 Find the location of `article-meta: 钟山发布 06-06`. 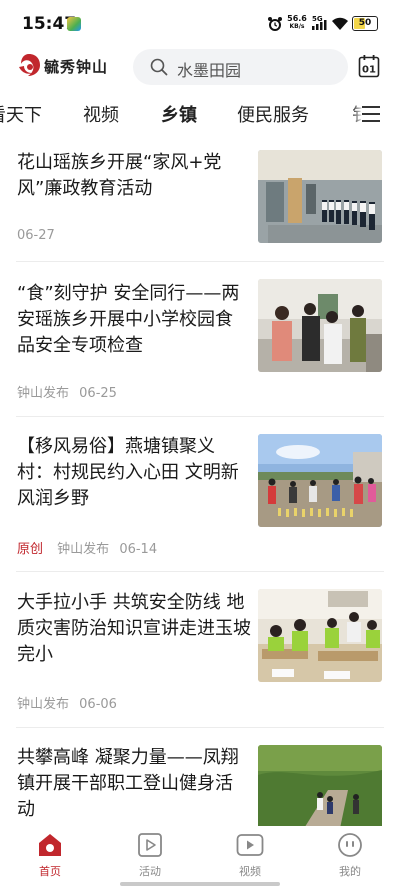

article-meta: 钟山发布 06-06 is located at coordinates (67, 702).